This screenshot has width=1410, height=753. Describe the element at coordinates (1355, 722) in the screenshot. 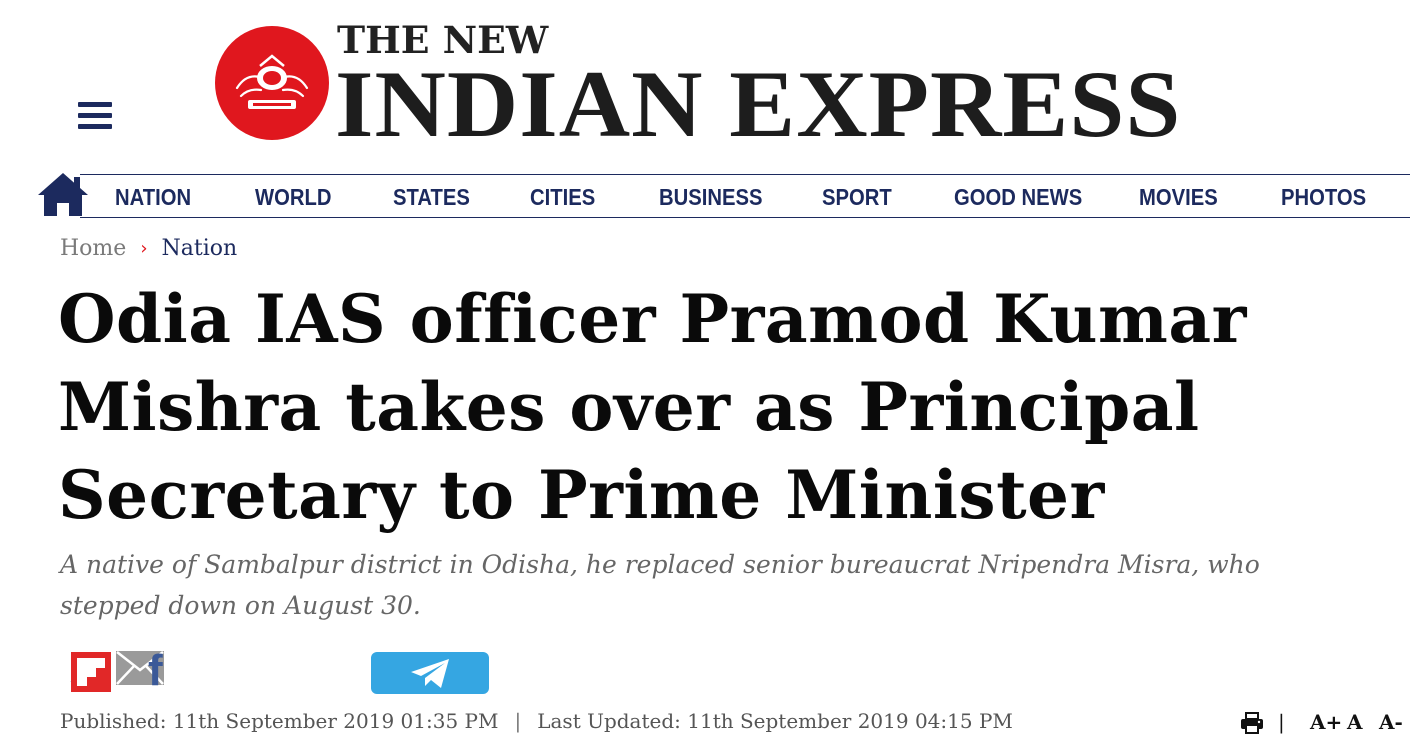

I see `font-reset-button: A` at that location.